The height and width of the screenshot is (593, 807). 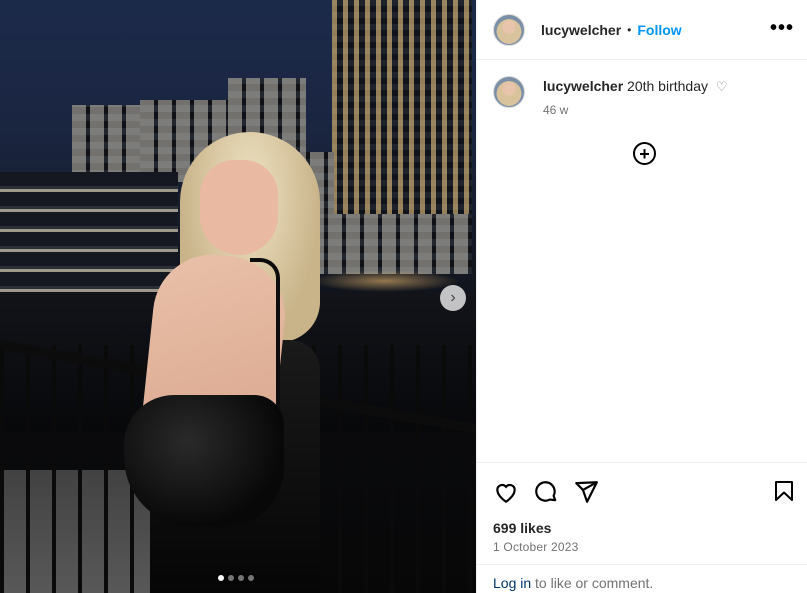 I want to click on caption-body: lucywelcher 20th birthday ♡ 46 w, so click(x=635, y=96).